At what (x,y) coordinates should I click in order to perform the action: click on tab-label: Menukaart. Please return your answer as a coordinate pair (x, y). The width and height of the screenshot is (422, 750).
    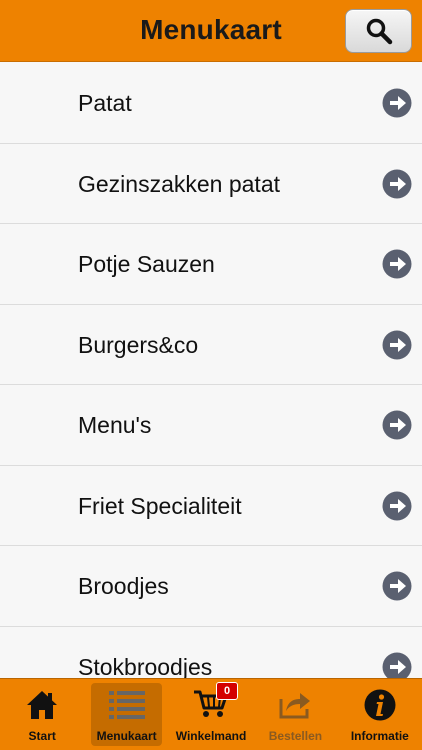
    Looking at the image, I should click on (126, 736).